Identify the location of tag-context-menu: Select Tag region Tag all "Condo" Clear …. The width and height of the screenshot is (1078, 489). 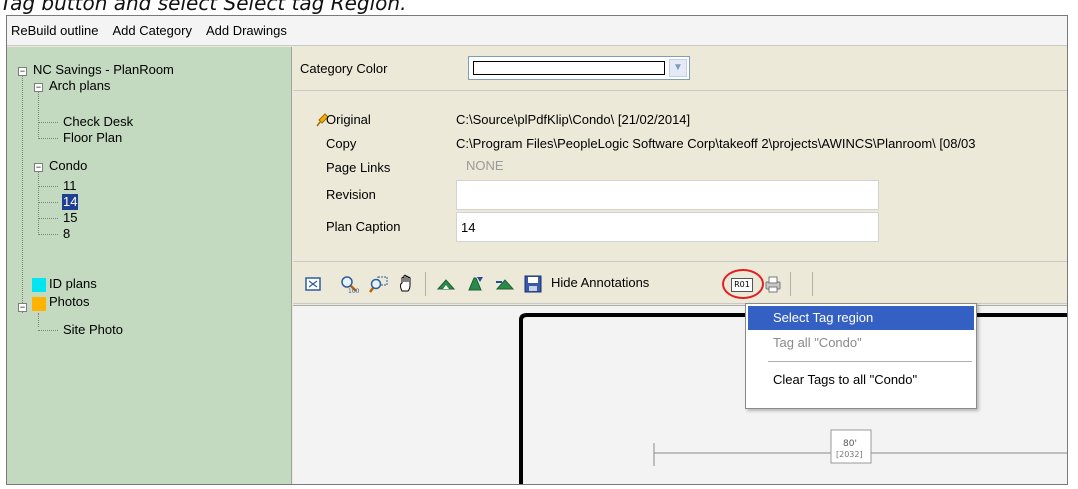
(861, 356).